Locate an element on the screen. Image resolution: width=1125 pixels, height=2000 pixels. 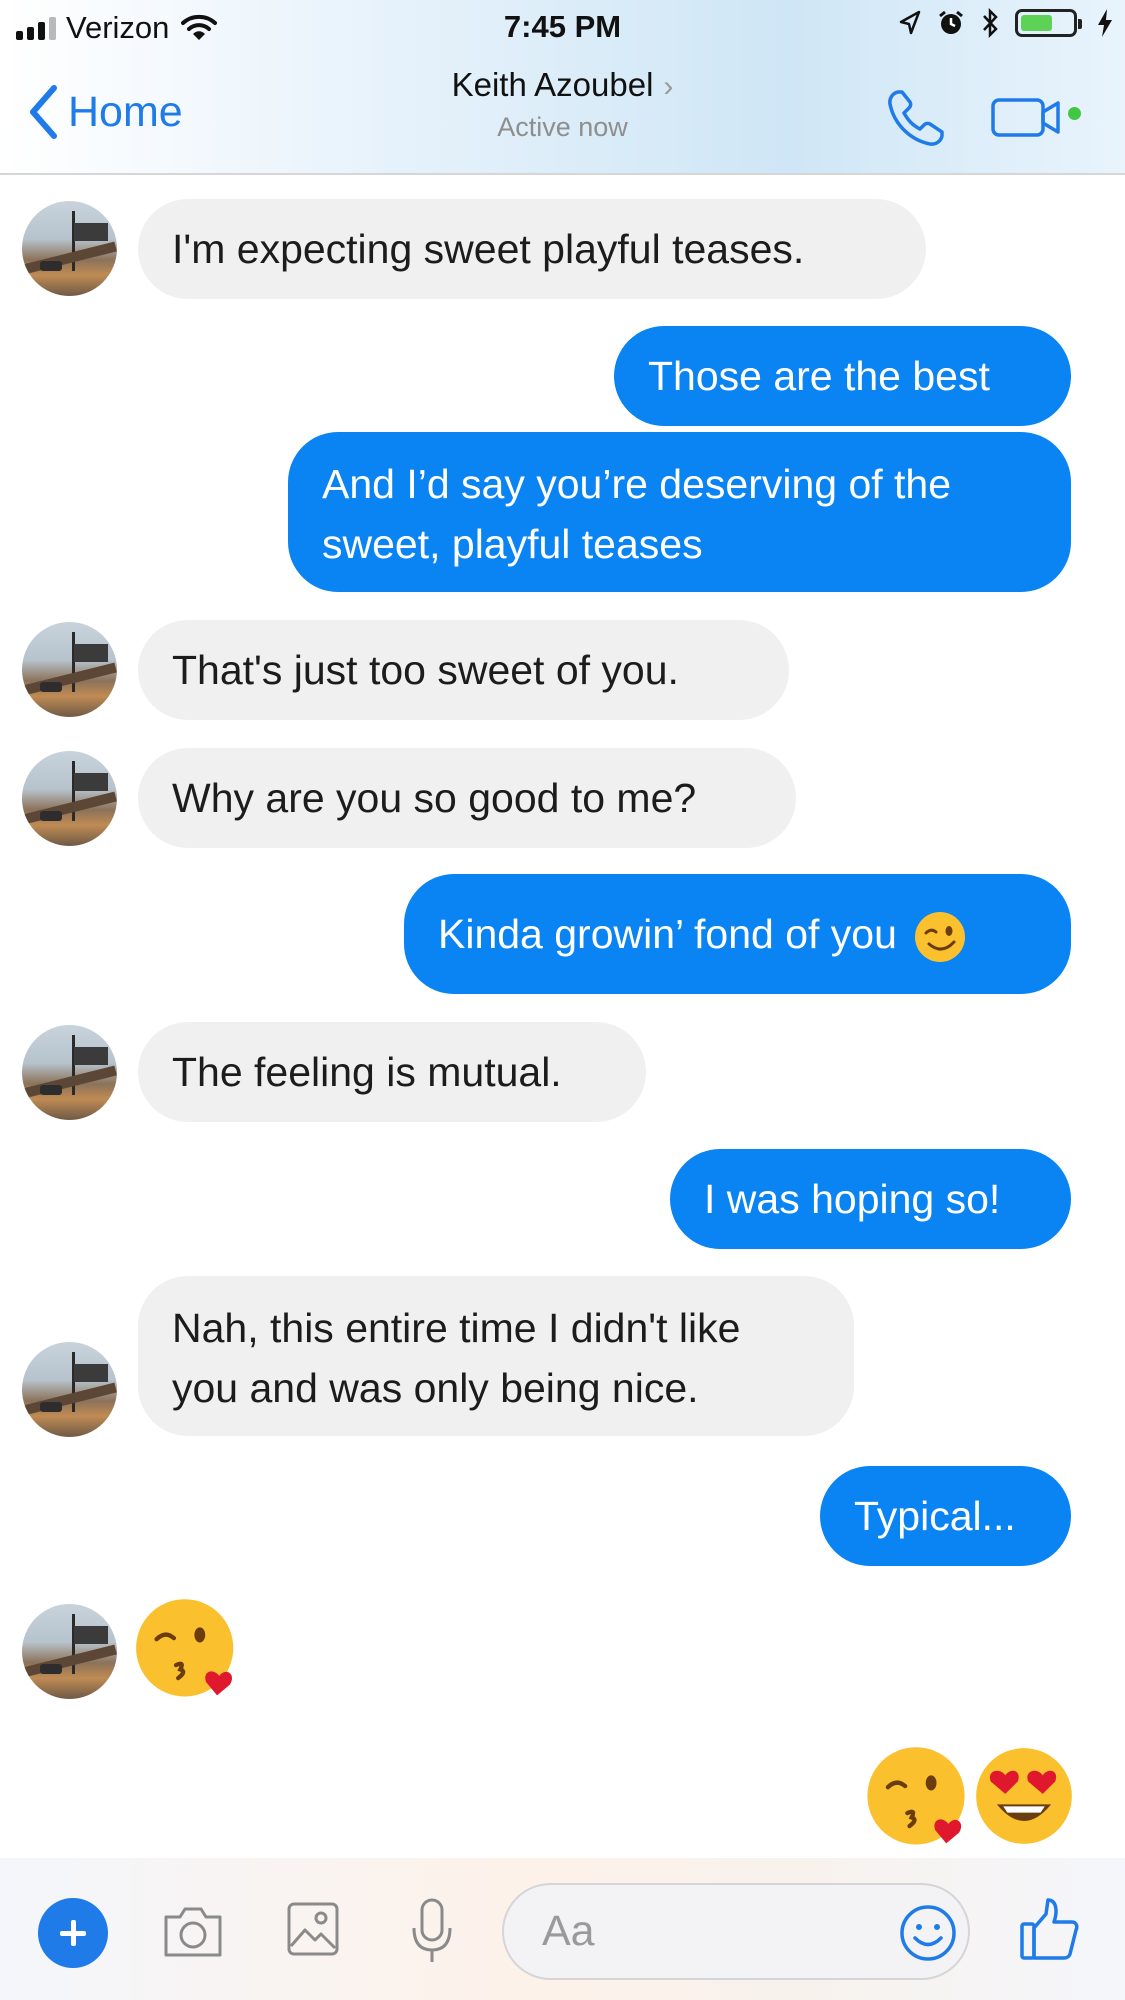
incoming-message: Why are you so good to me? is located at coordinates (467, 798).